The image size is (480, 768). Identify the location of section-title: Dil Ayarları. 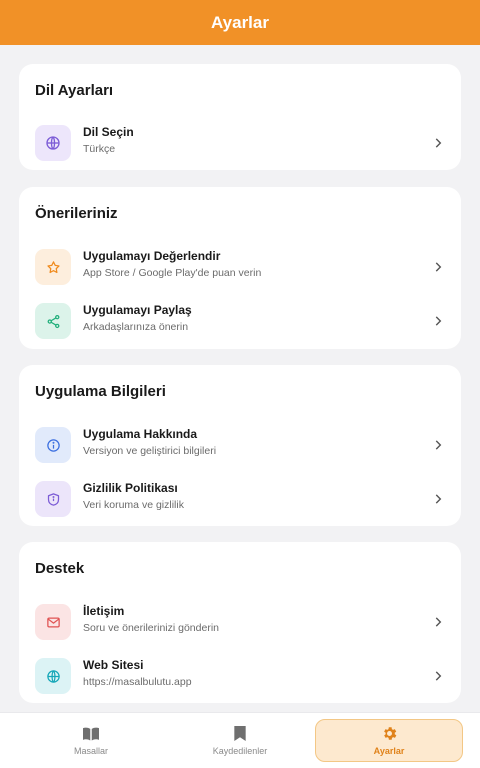
(74, 90).